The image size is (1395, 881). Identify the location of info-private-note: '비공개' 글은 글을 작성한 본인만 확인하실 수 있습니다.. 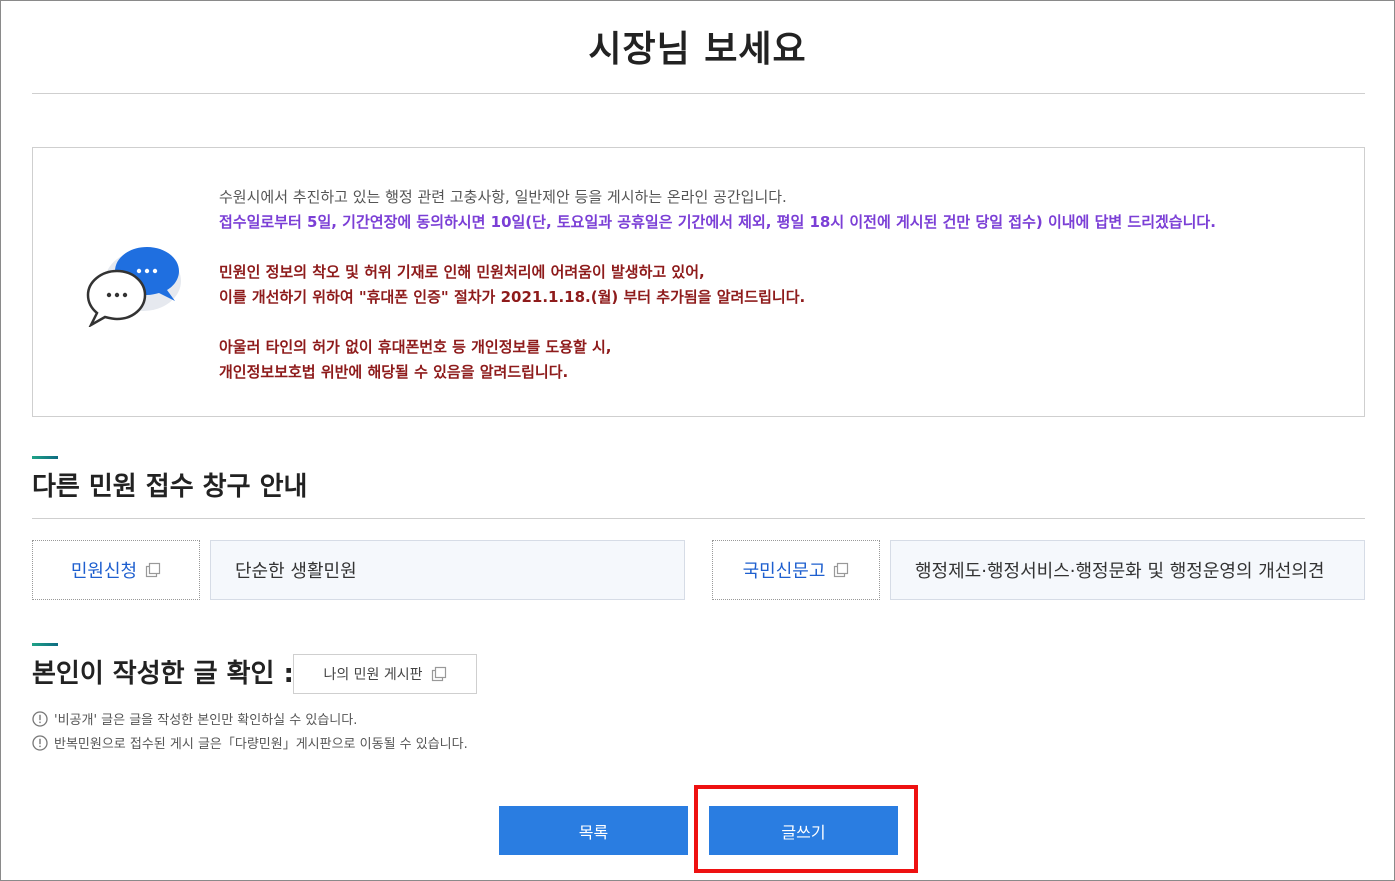
(194, 718).